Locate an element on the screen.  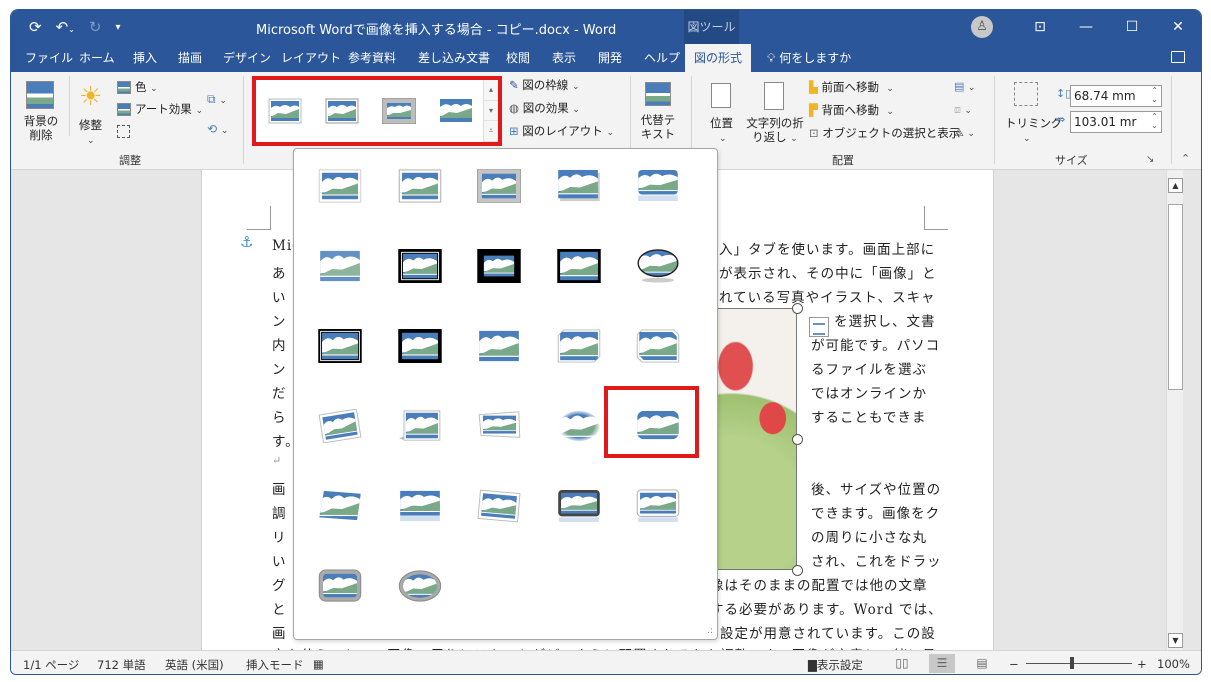
vertical-scrollbar: ▲ ▼ is located at coordinates (1174, 410).